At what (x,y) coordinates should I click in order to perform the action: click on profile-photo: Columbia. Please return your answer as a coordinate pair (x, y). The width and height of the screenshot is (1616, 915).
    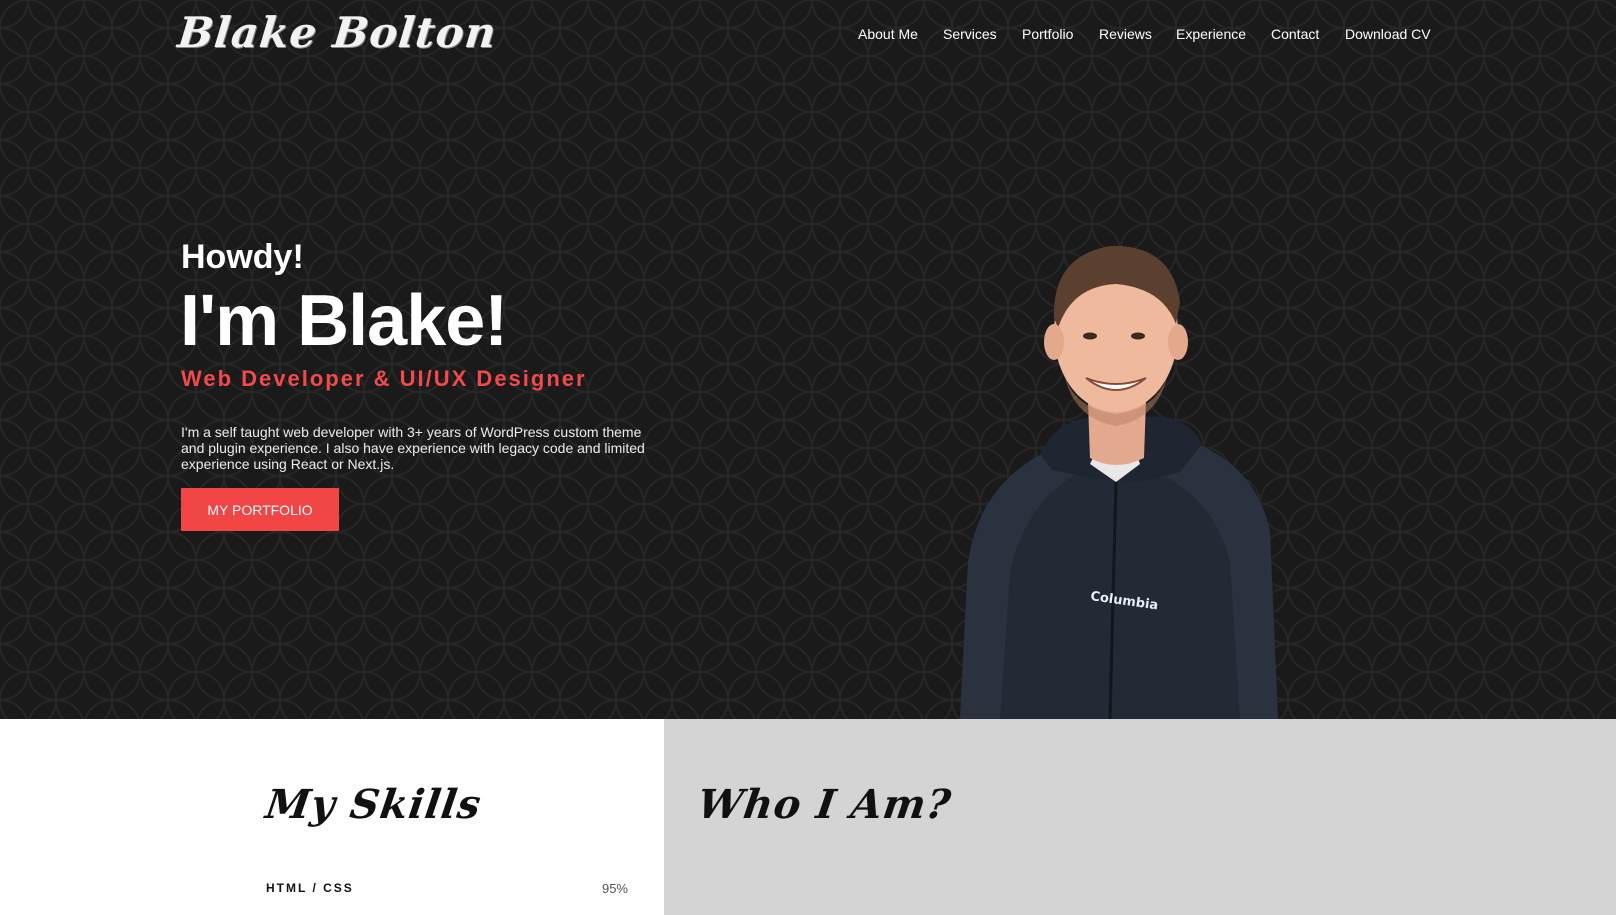
    Looking at the image, I should click on (1119, 482).